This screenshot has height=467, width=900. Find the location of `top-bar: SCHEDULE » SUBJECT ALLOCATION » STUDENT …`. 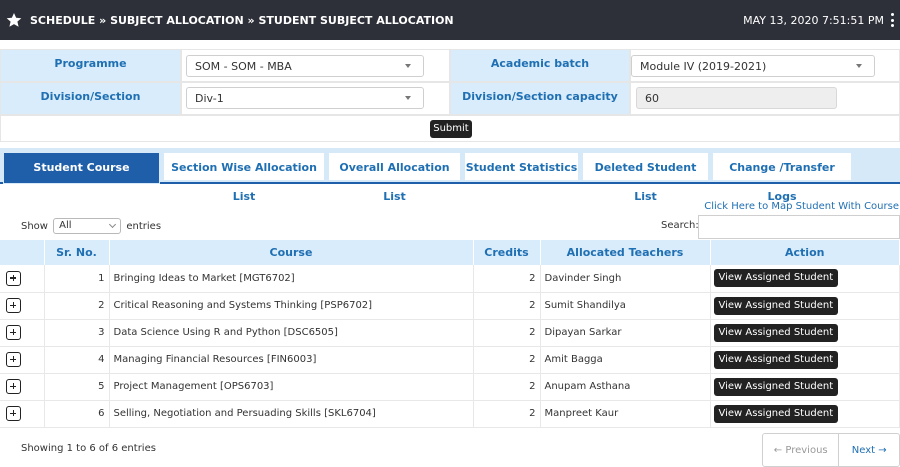

top-bar: SCHEDULE » SUBJECT ALLOCATION » STUDENT … is located at coordinates (450, 20).